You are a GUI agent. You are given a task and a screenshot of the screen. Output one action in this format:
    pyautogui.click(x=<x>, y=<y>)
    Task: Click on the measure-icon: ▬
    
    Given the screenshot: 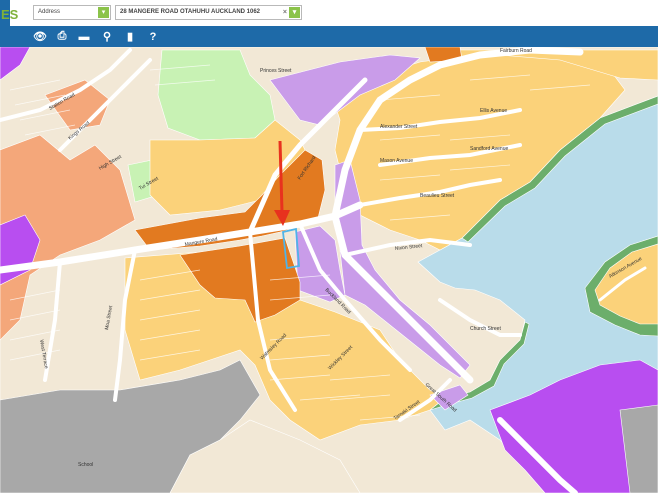 What is the action you would take?
    pyautogui.click(x=84, y=36)
    